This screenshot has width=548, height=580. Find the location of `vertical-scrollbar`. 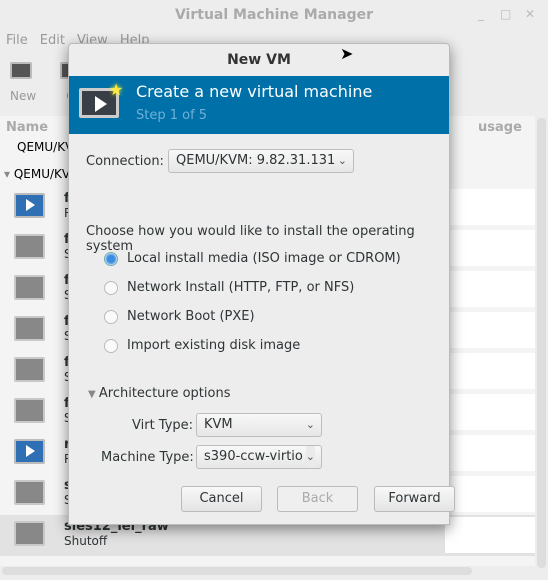

vertical-scrollbar is located at coordinates (541, 343).